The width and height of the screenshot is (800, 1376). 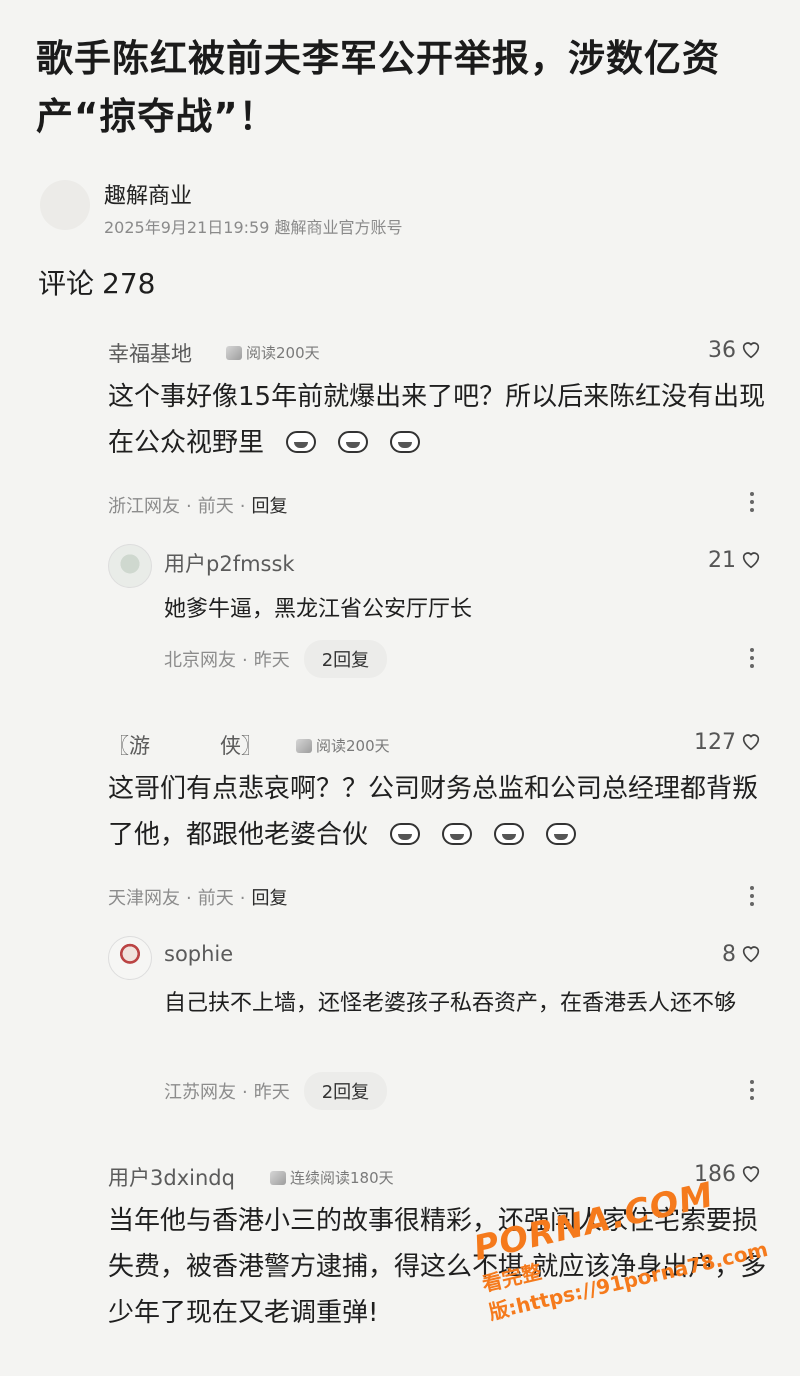 I want to click on like-count: 21, so click(x=722, y=560).